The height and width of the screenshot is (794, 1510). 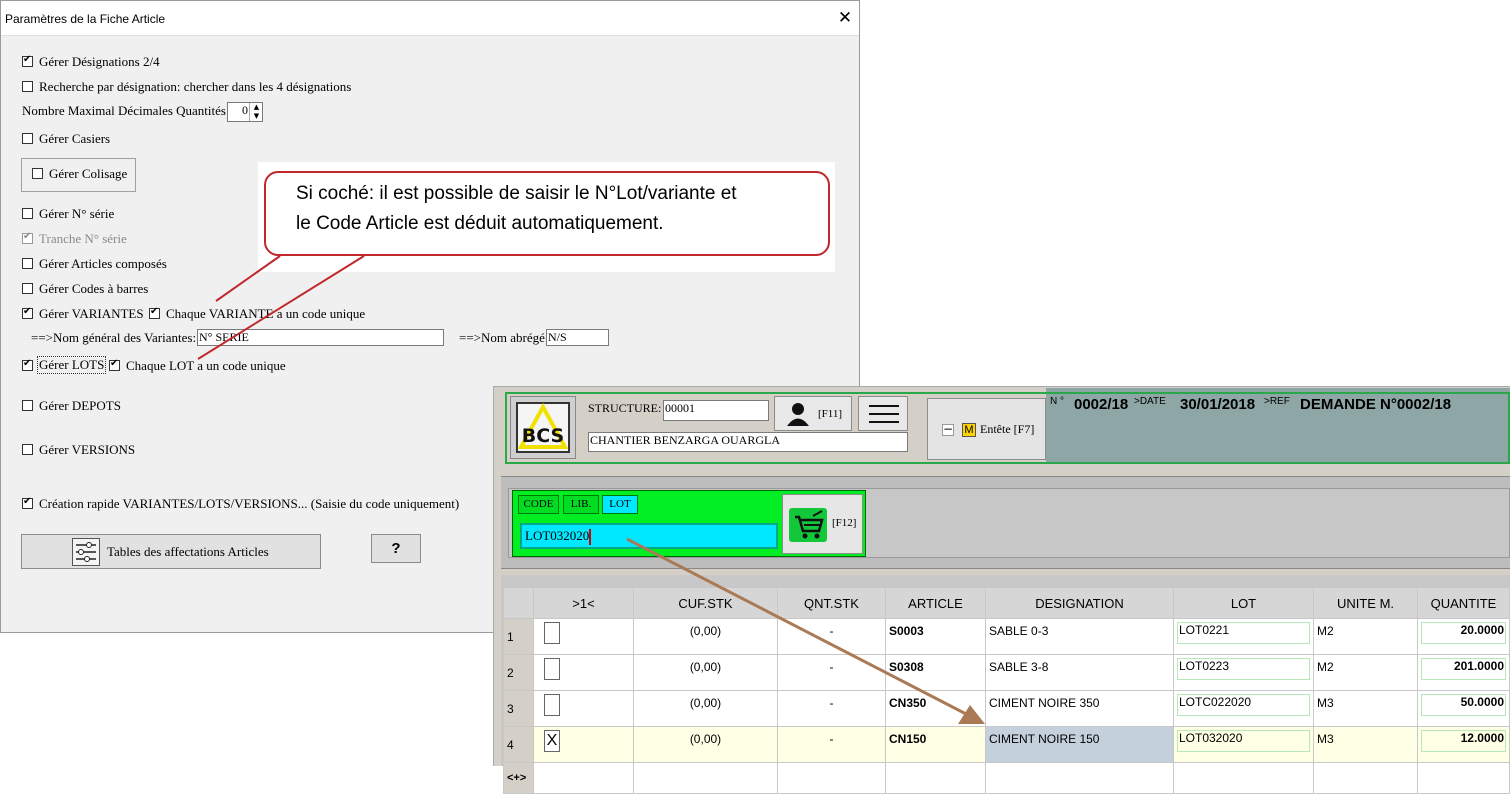 I want to click on collapse-icon: −, so click(x=948, y=429).